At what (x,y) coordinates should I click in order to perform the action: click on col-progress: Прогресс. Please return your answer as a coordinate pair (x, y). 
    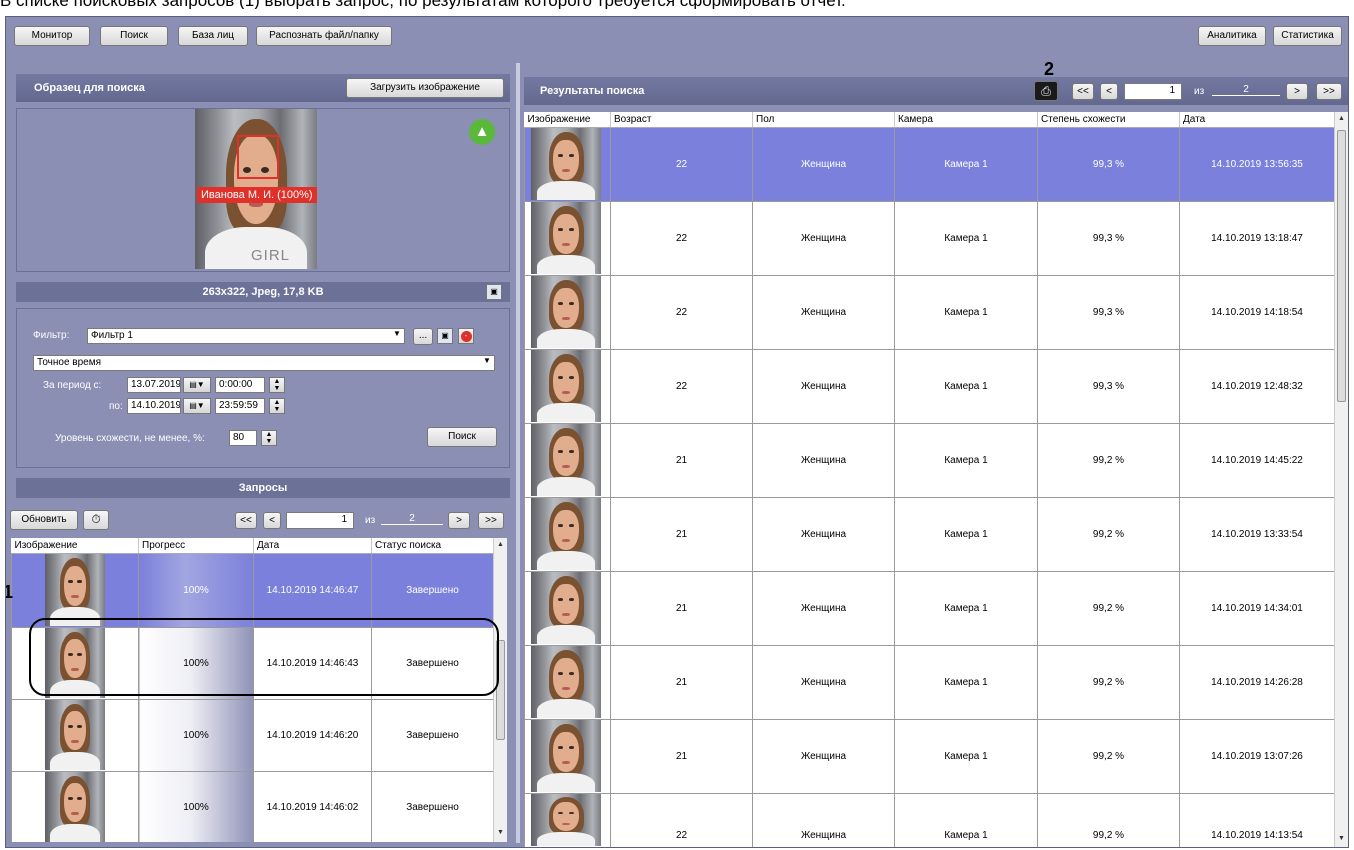
    Looking at the image, I should click on (196, 546).